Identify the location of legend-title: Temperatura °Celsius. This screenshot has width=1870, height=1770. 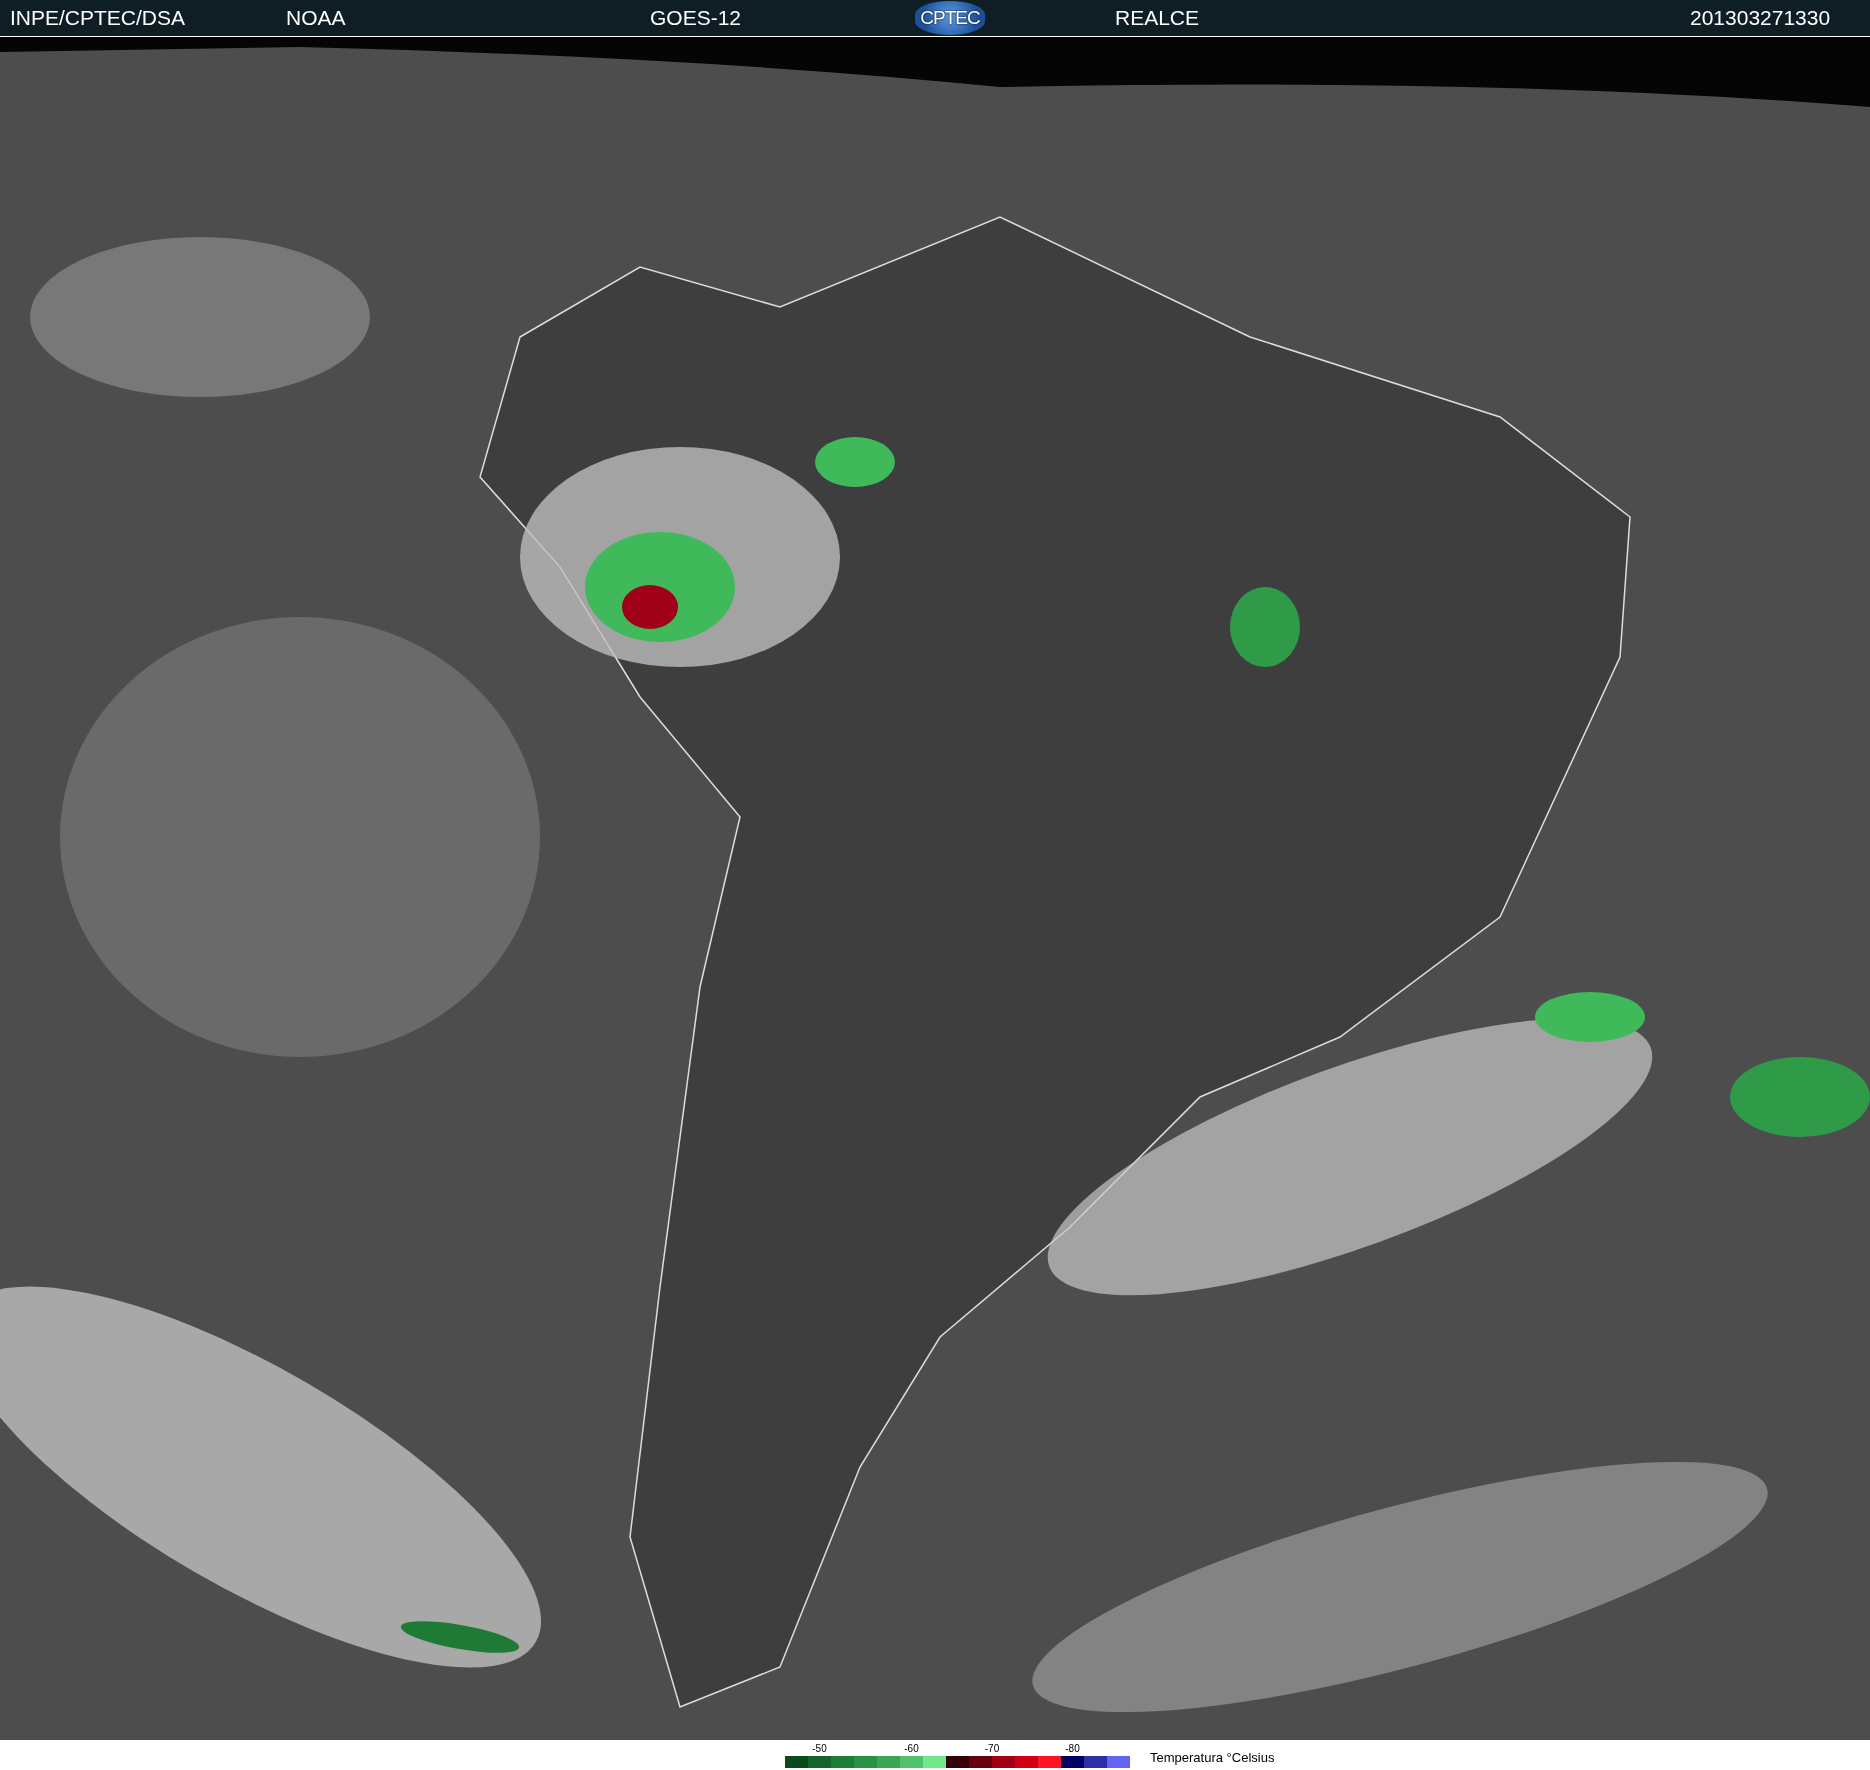
(1212, 1757).